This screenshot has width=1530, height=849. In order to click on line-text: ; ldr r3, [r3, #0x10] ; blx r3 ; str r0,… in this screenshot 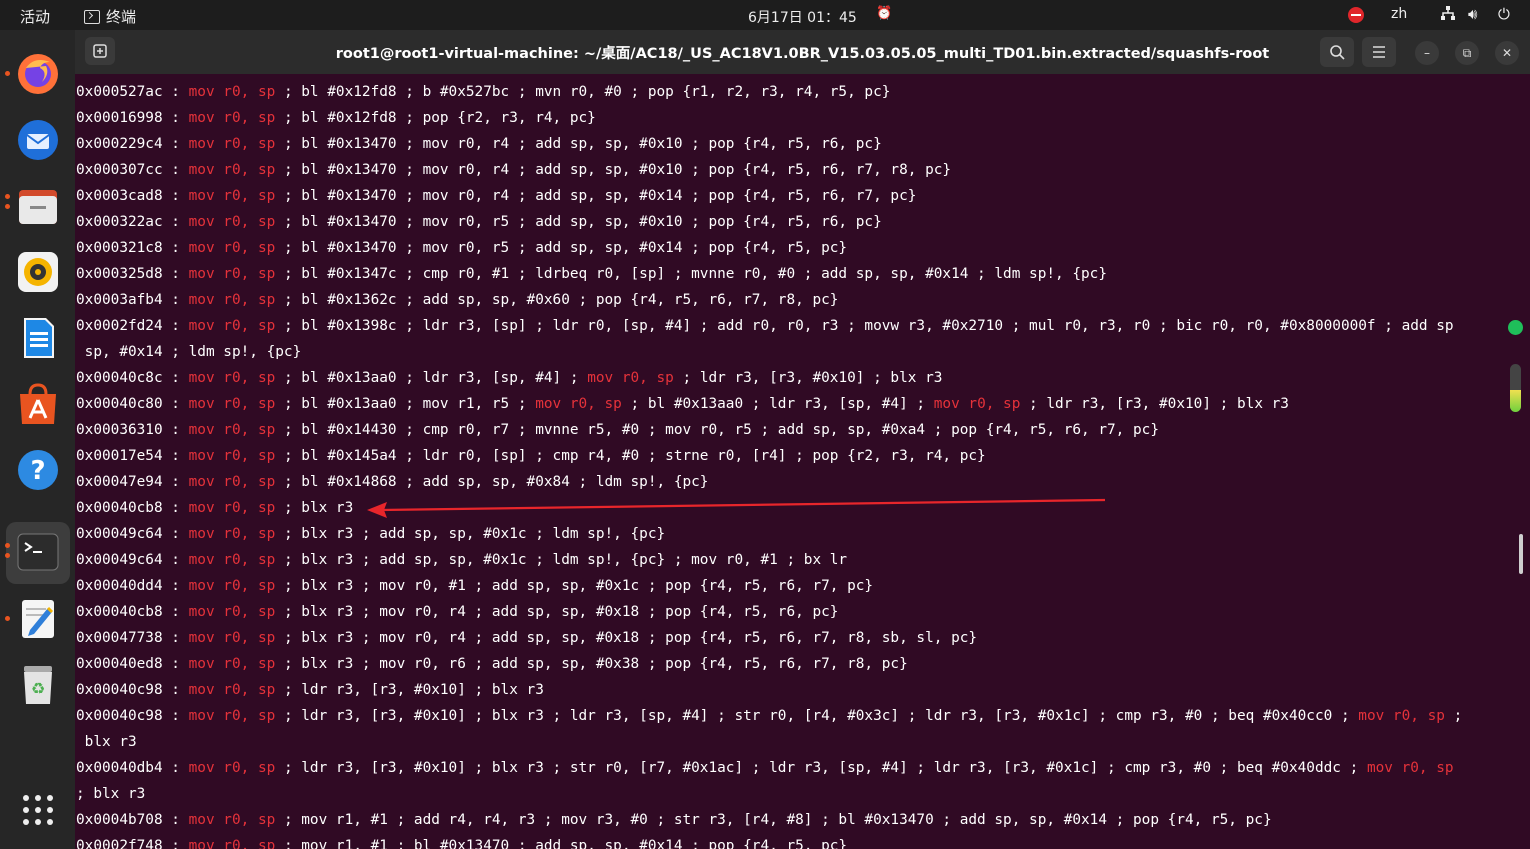, I will do `click(821, 768)`.